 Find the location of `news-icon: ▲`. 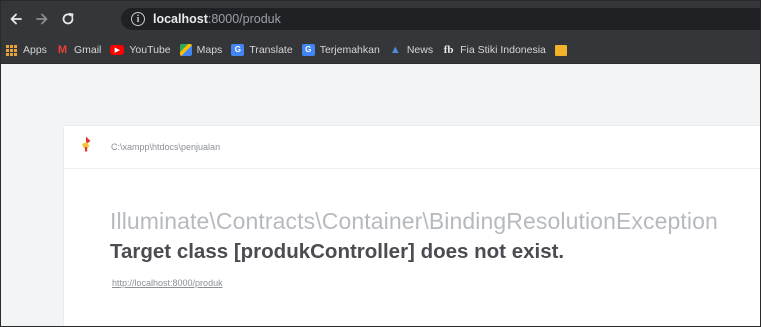

news-icon: ▲ is located at coordinates (395, 49).